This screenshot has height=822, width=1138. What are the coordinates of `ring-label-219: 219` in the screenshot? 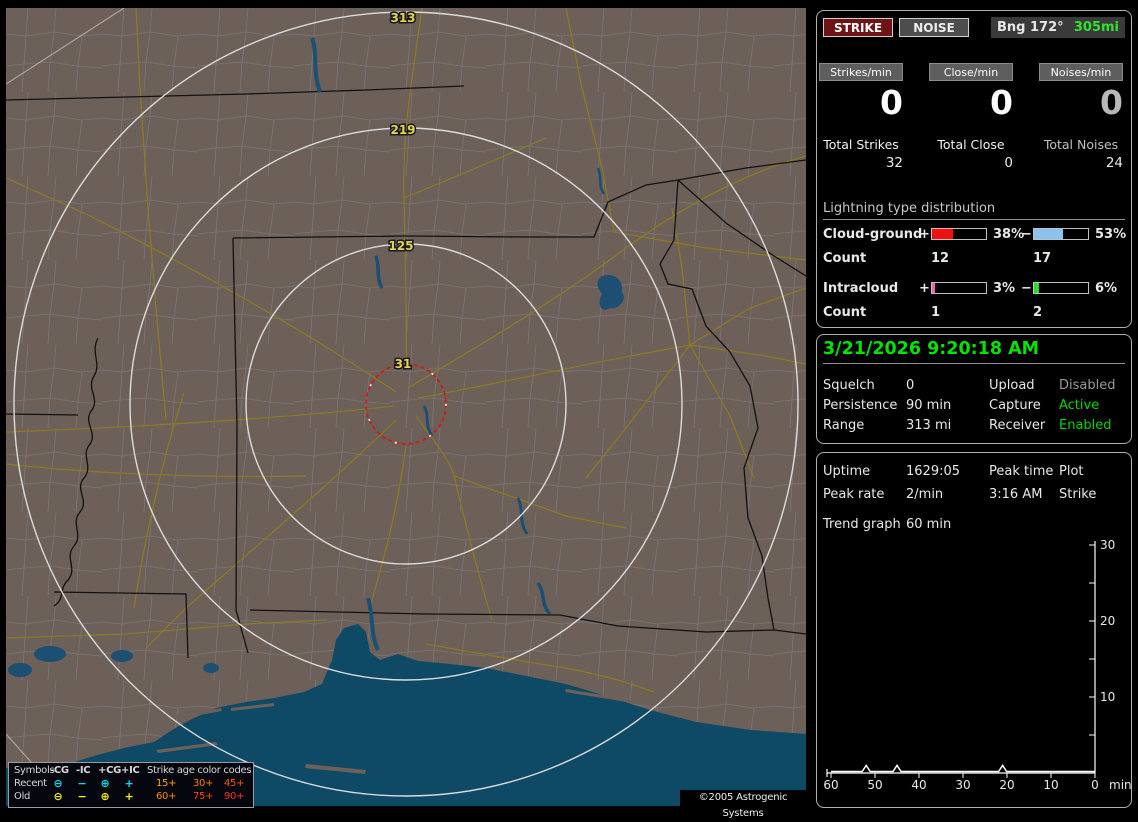 It's located at (402, 130).